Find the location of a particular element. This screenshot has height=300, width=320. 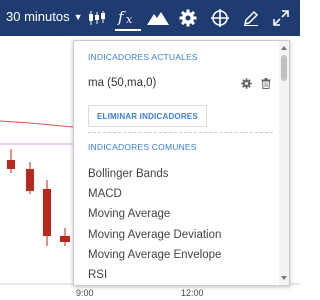

chart-toolbar: 30 minutos ▼ f x is located at coordinates (150, 18).